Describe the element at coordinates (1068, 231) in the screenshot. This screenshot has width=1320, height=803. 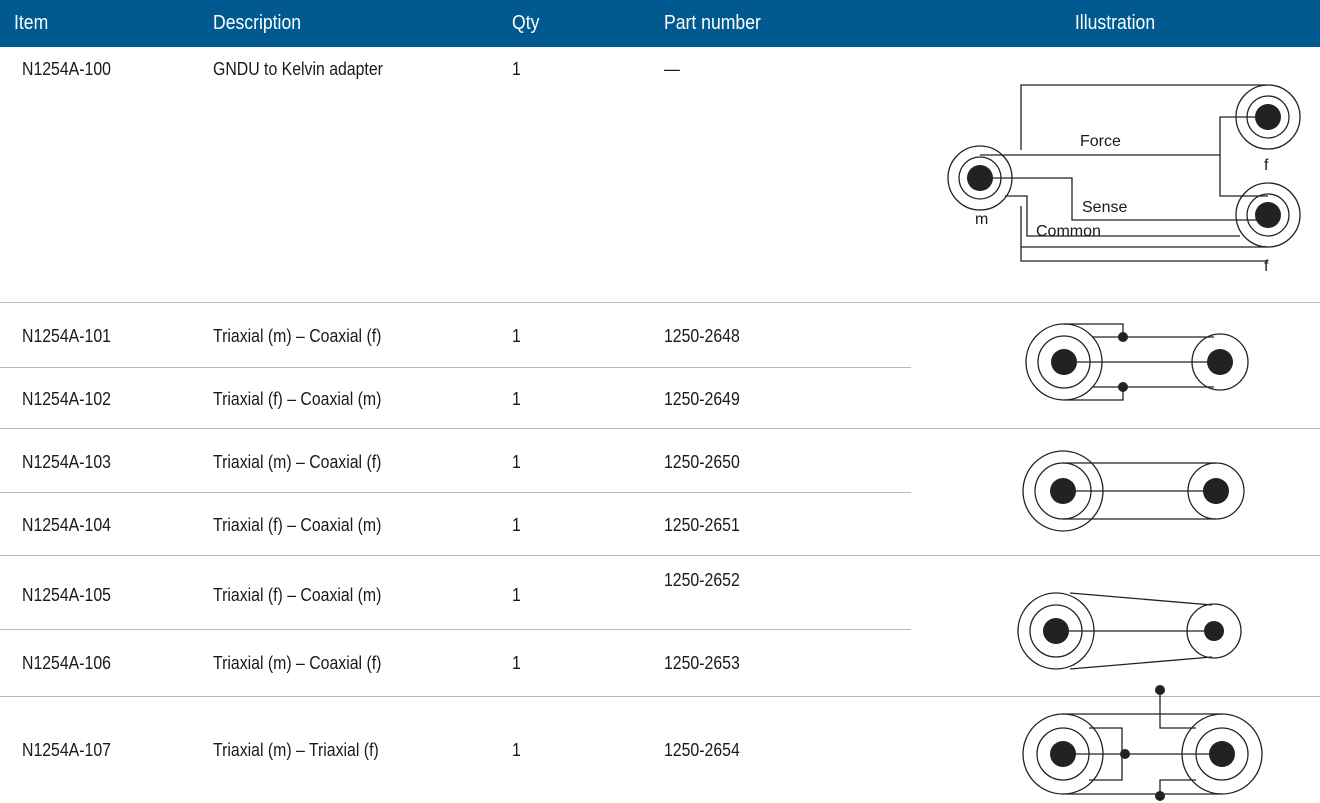
I see `common-label: Common` at that location.